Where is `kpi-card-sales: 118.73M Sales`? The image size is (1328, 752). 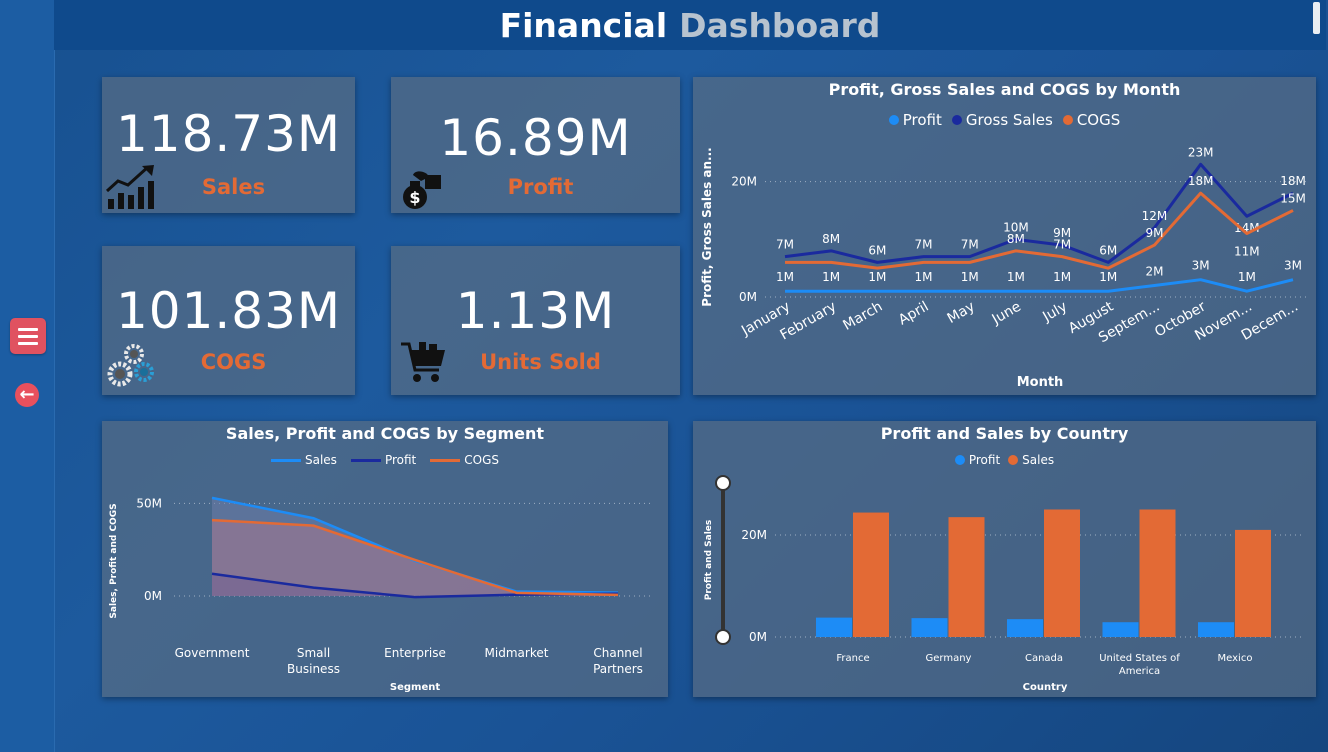
kpi-card-sales: 118.73M Sales is located at coordinates (228, 145).